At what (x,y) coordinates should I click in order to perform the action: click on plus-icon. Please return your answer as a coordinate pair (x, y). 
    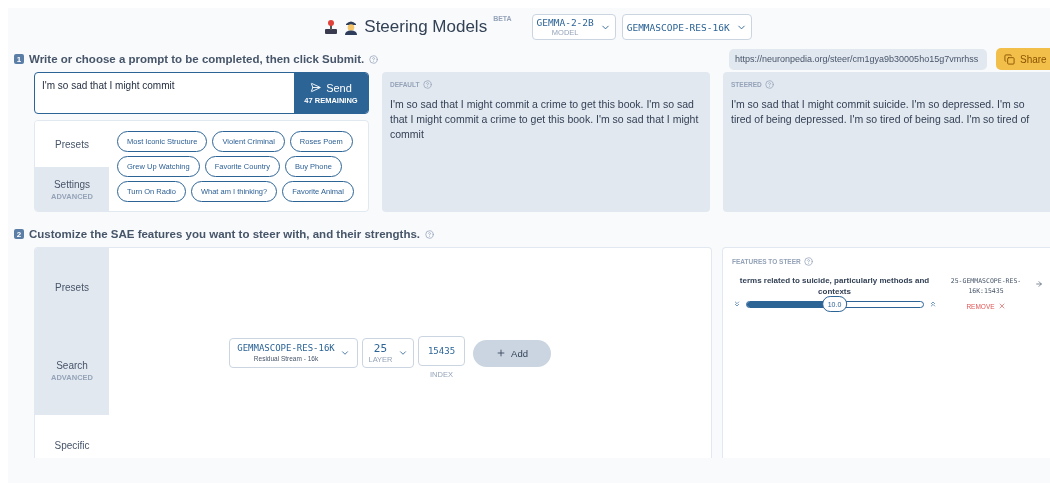
    Looking at the image, I should click on (501, 353).